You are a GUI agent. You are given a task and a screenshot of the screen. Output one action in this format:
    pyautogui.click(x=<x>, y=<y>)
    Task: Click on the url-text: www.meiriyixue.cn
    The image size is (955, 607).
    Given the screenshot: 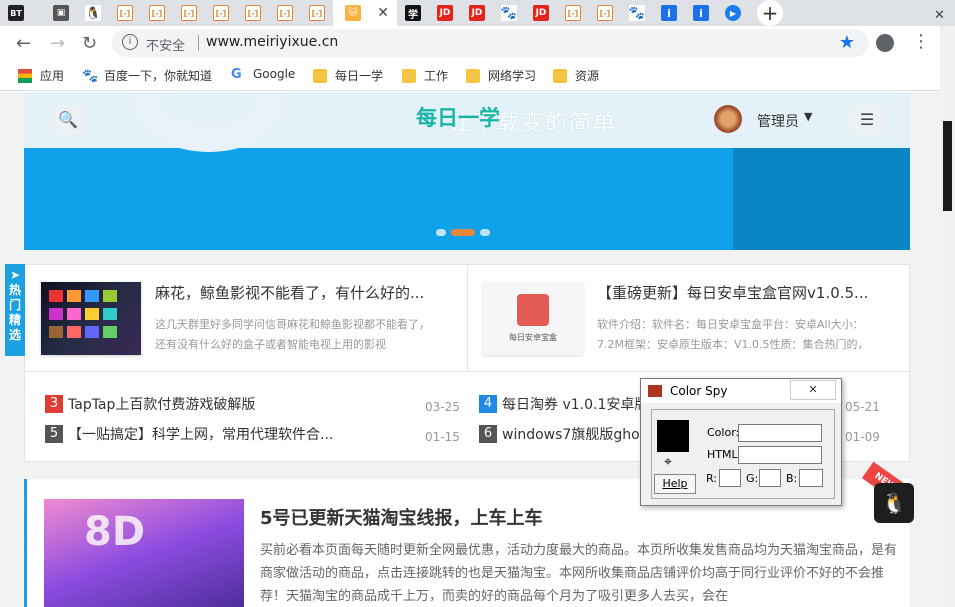 What is the action you would take?
    pyautogui.click(x=272, y=42)
    